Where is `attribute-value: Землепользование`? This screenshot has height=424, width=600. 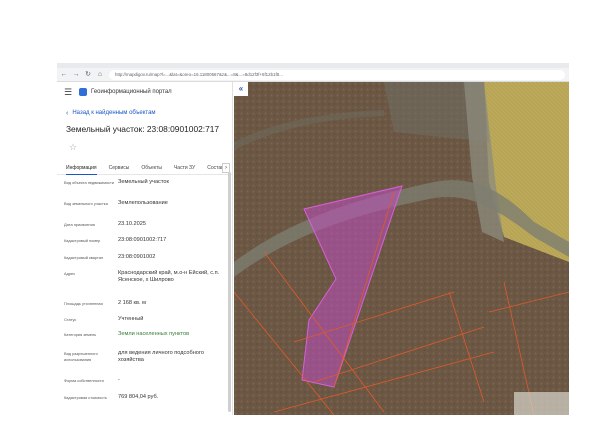
attribute-value: Землепользование is located at coordinates (143, 203).